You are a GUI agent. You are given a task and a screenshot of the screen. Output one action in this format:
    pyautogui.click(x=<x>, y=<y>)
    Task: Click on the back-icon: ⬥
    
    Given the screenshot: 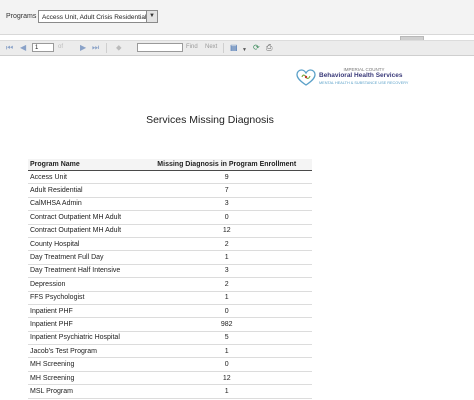 What is the action you would take?
    pyautogui.click(x=119, y=48)
    